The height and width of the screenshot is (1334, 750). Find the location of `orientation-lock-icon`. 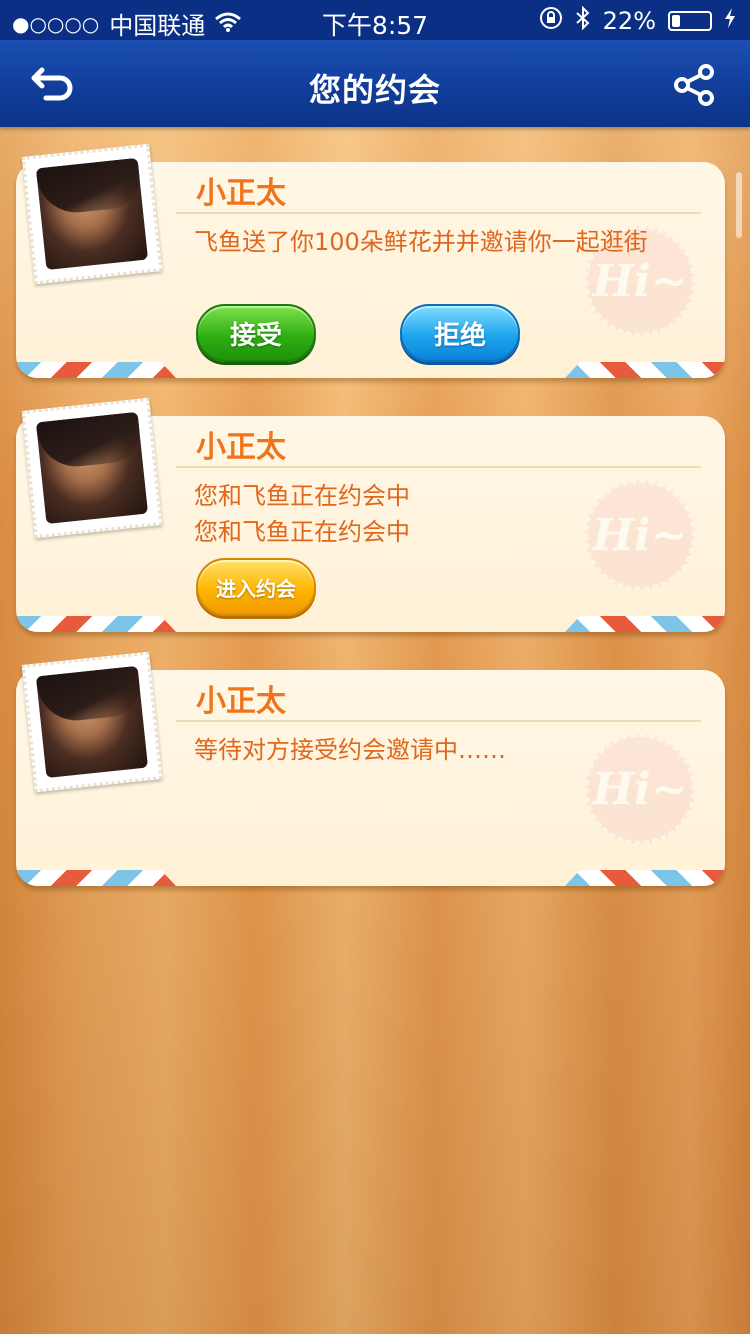

orientation-lock-icon is located at coordinates (551, 21).